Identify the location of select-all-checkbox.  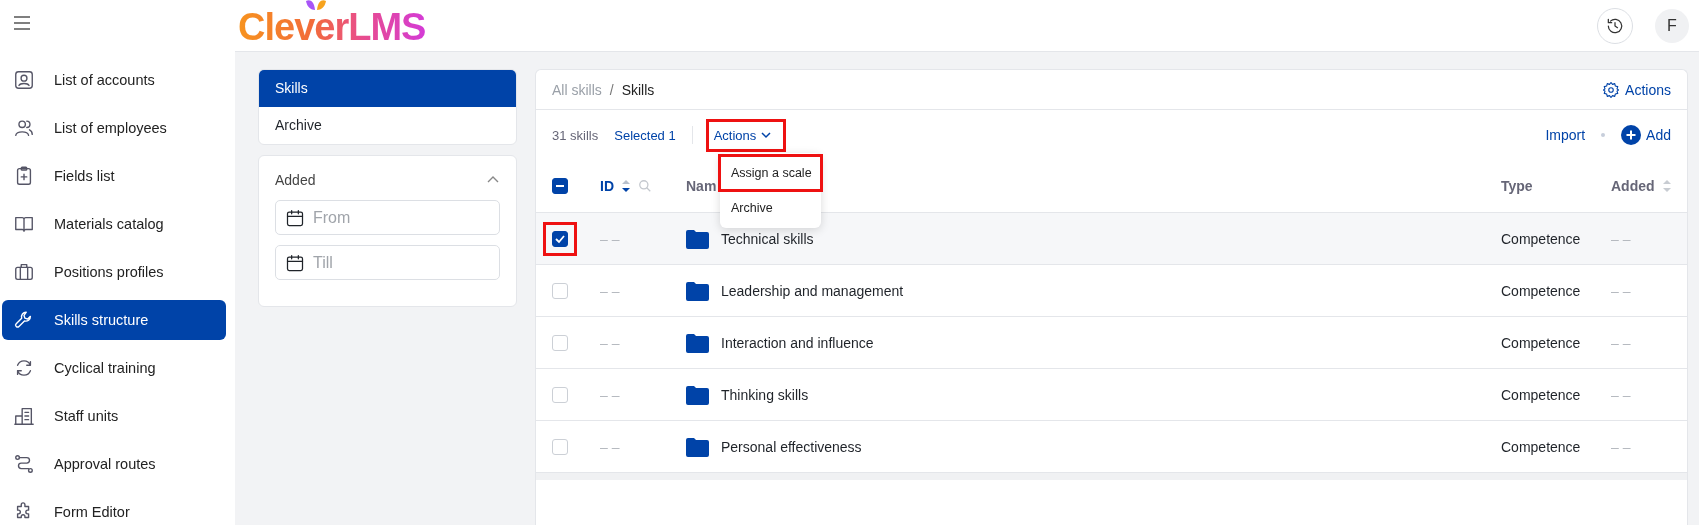
(560, 186).